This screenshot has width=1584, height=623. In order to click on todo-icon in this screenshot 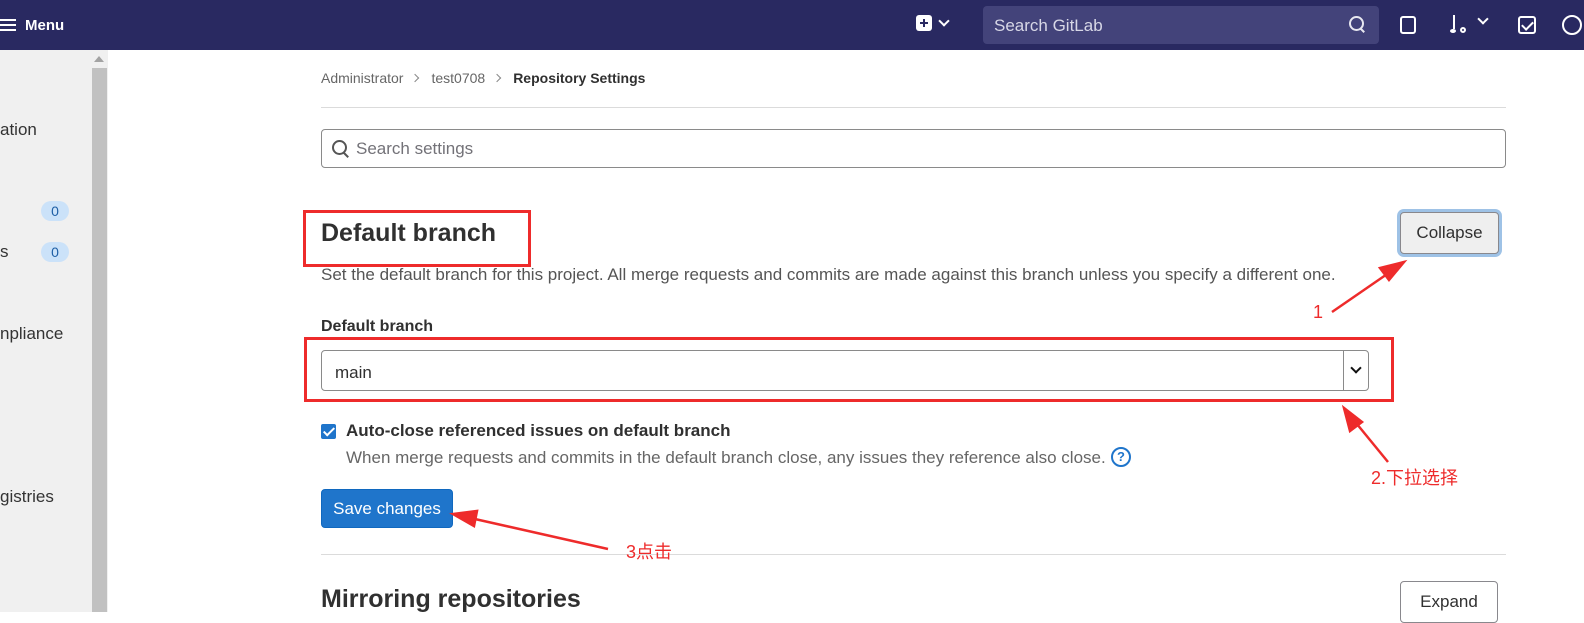, I will do `click(1527, 25)`.